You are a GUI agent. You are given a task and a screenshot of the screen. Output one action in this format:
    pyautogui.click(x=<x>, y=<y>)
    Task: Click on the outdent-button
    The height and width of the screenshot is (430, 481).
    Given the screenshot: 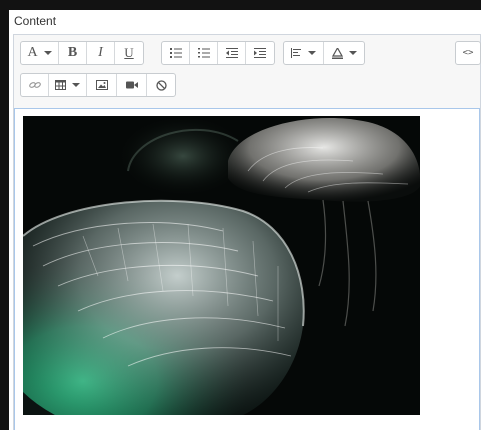 What is the action you would take?
    pyautogui.click(x=232, y=53)
    